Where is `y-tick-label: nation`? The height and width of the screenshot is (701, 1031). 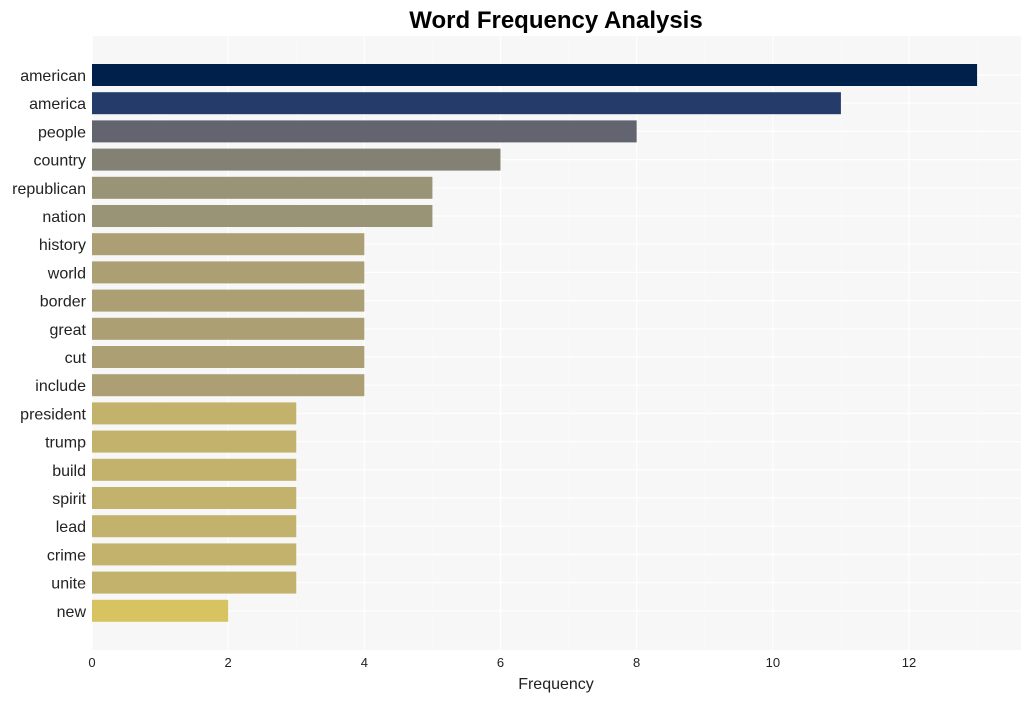 y-tick-label: nation is located at coordinates (64, 217).